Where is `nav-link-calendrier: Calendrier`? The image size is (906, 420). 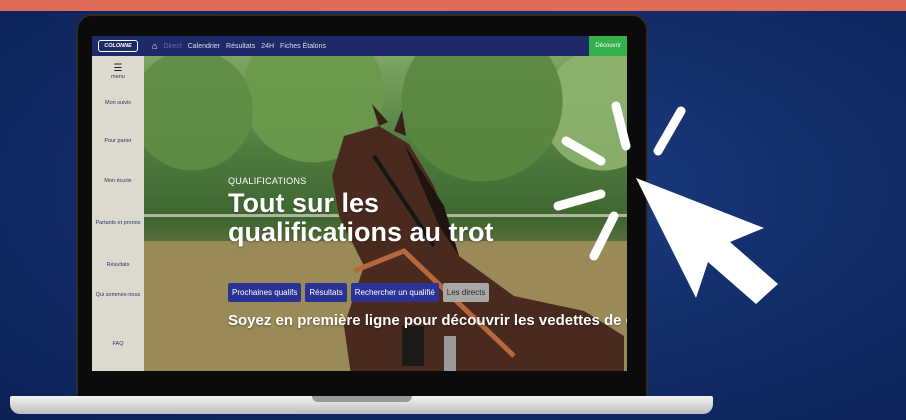
nav-link-calendrier: Calendrier is located at coordinates (204, 46).